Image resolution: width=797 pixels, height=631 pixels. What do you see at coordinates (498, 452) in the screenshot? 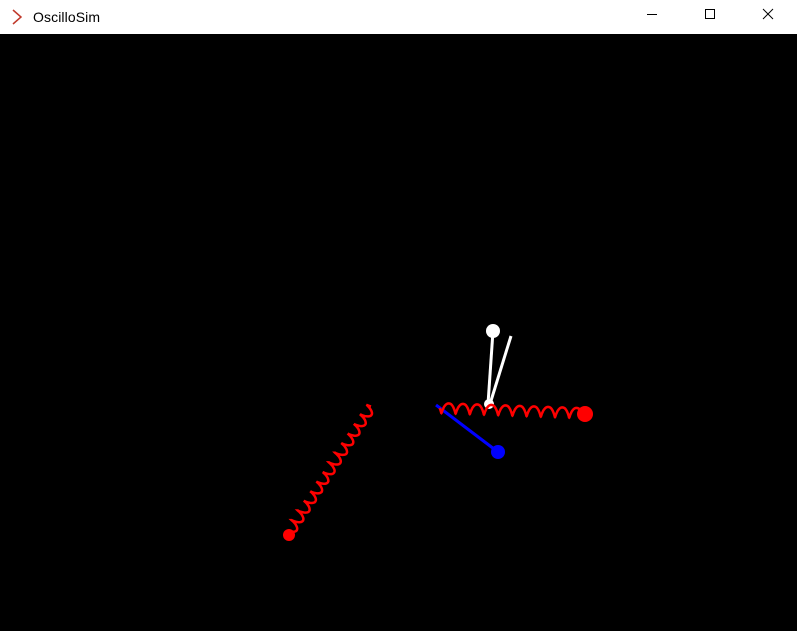
I see `blue-bob` at bounding box center [498, 452].